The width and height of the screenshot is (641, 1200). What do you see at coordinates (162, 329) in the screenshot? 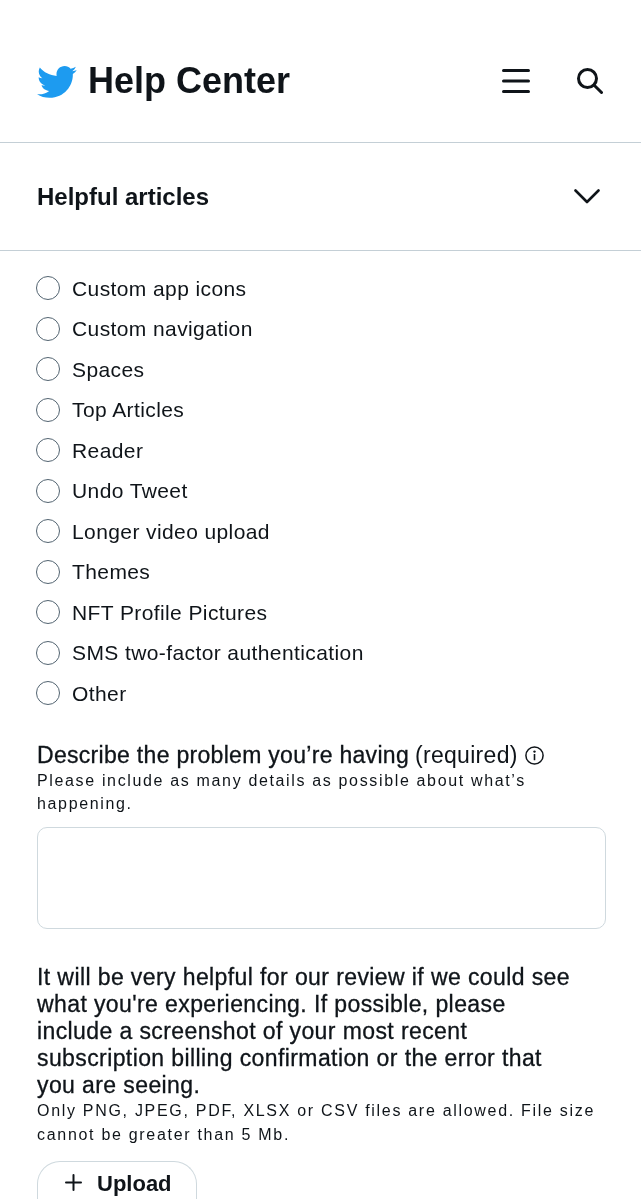
I see `option-label: Custom navigation` at bounding box center [162, 329].